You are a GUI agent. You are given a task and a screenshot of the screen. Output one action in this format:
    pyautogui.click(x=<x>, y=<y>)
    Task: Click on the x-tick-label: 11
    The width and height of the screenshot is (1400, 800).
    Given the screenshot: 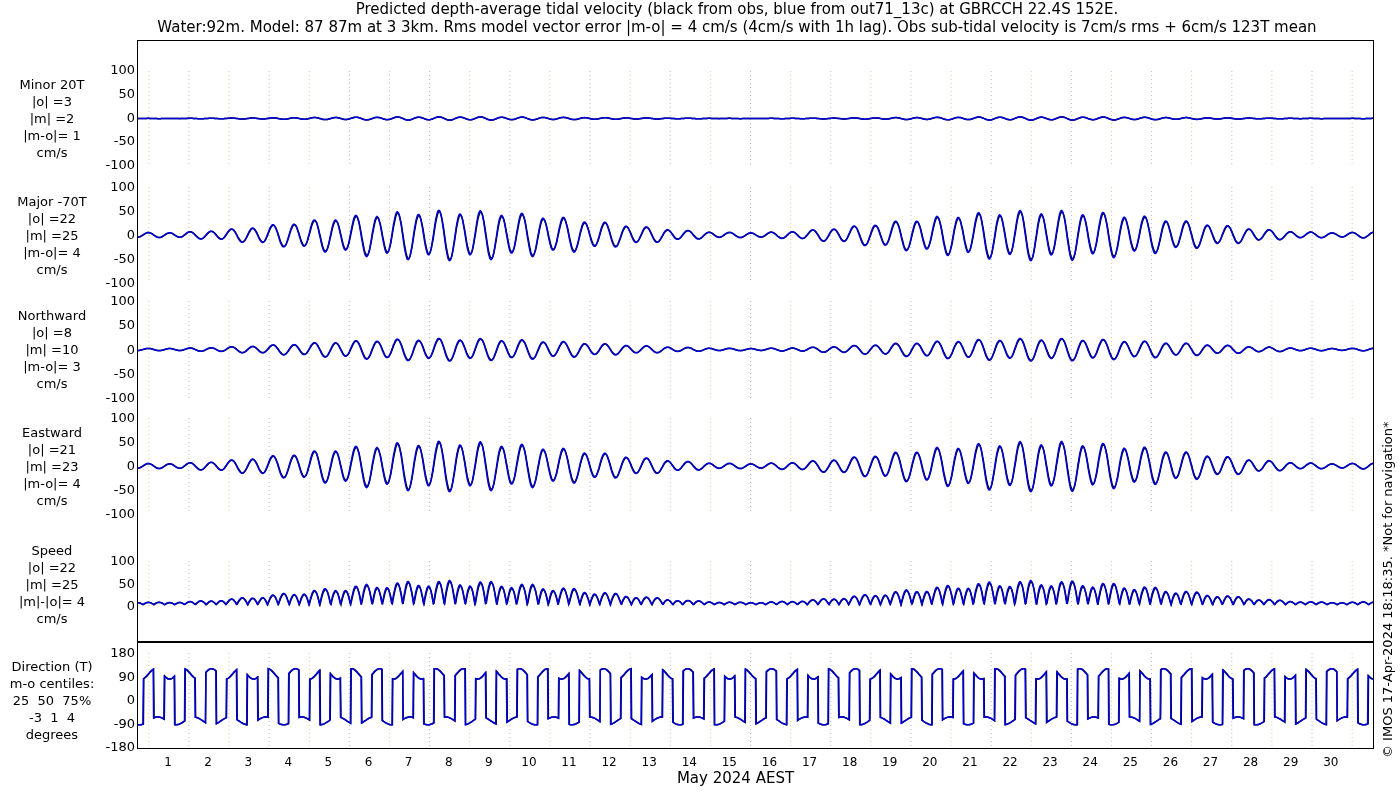 What is the action you would take?
    pyautogui.click(x=569, y=762)
    